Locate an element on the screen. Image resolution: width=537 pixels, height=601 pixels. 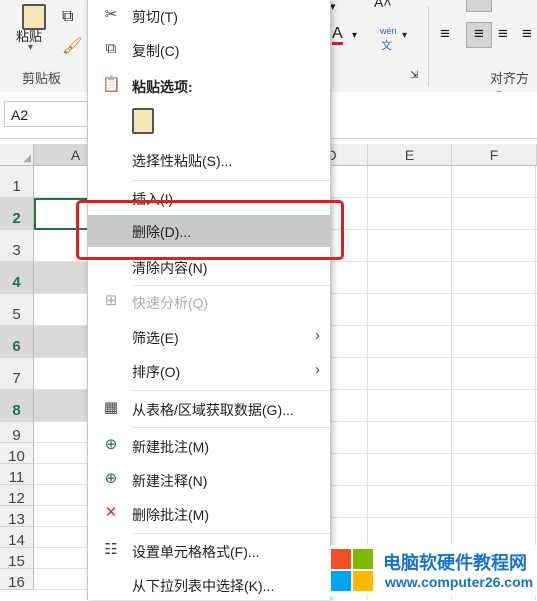
wen-label: wén is located at coordinates (388, 31).